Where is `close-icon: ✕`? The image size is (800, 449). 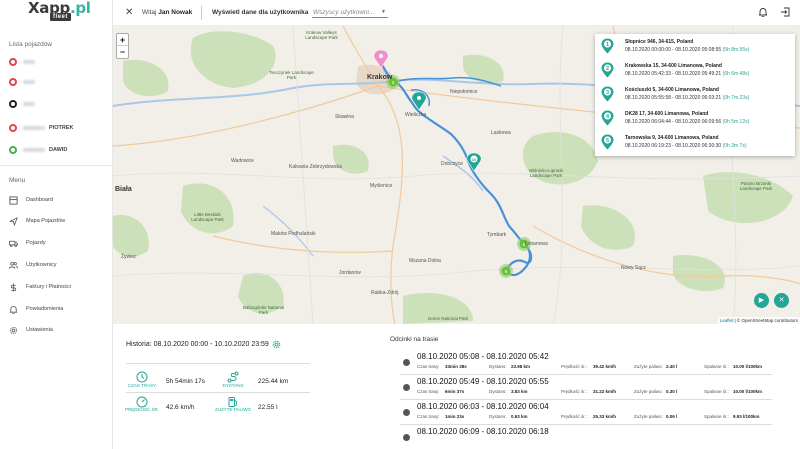 close-icon: ✕ is located at coordinates (129, 13).